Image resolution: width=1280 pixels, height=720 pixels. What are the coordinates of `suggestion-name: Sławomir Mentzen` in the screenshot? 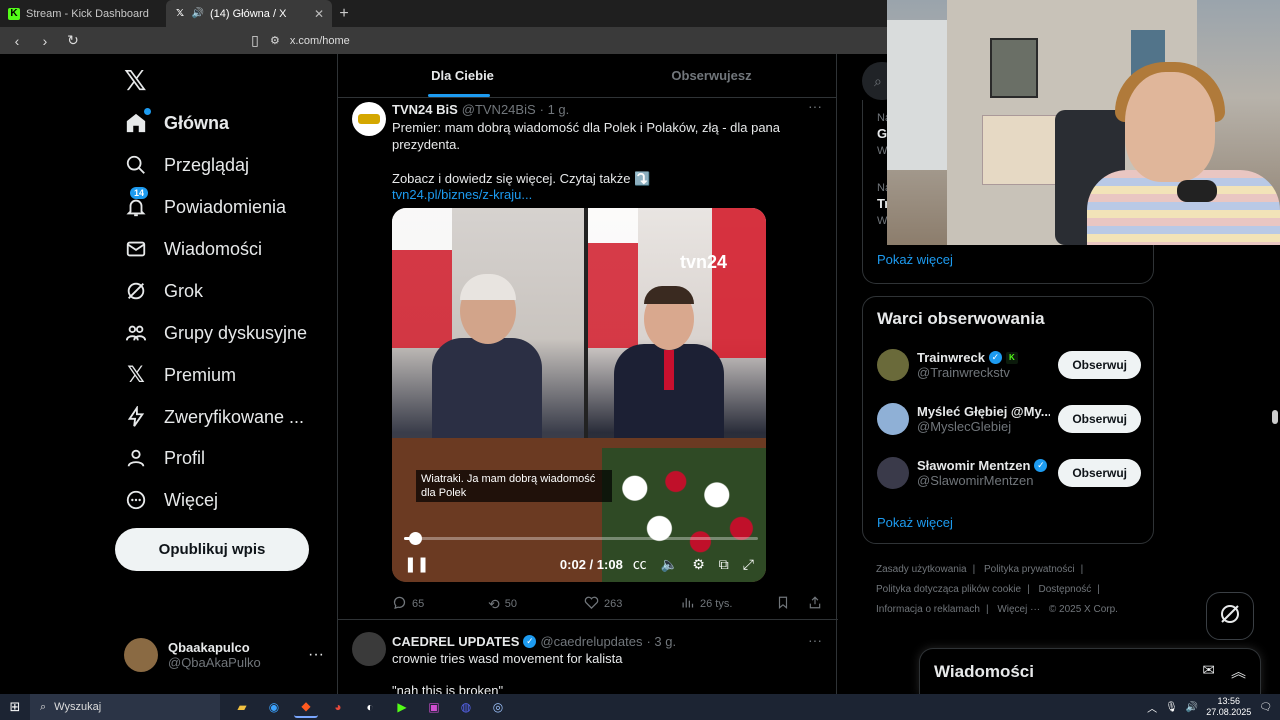 It's located at (973, 465).